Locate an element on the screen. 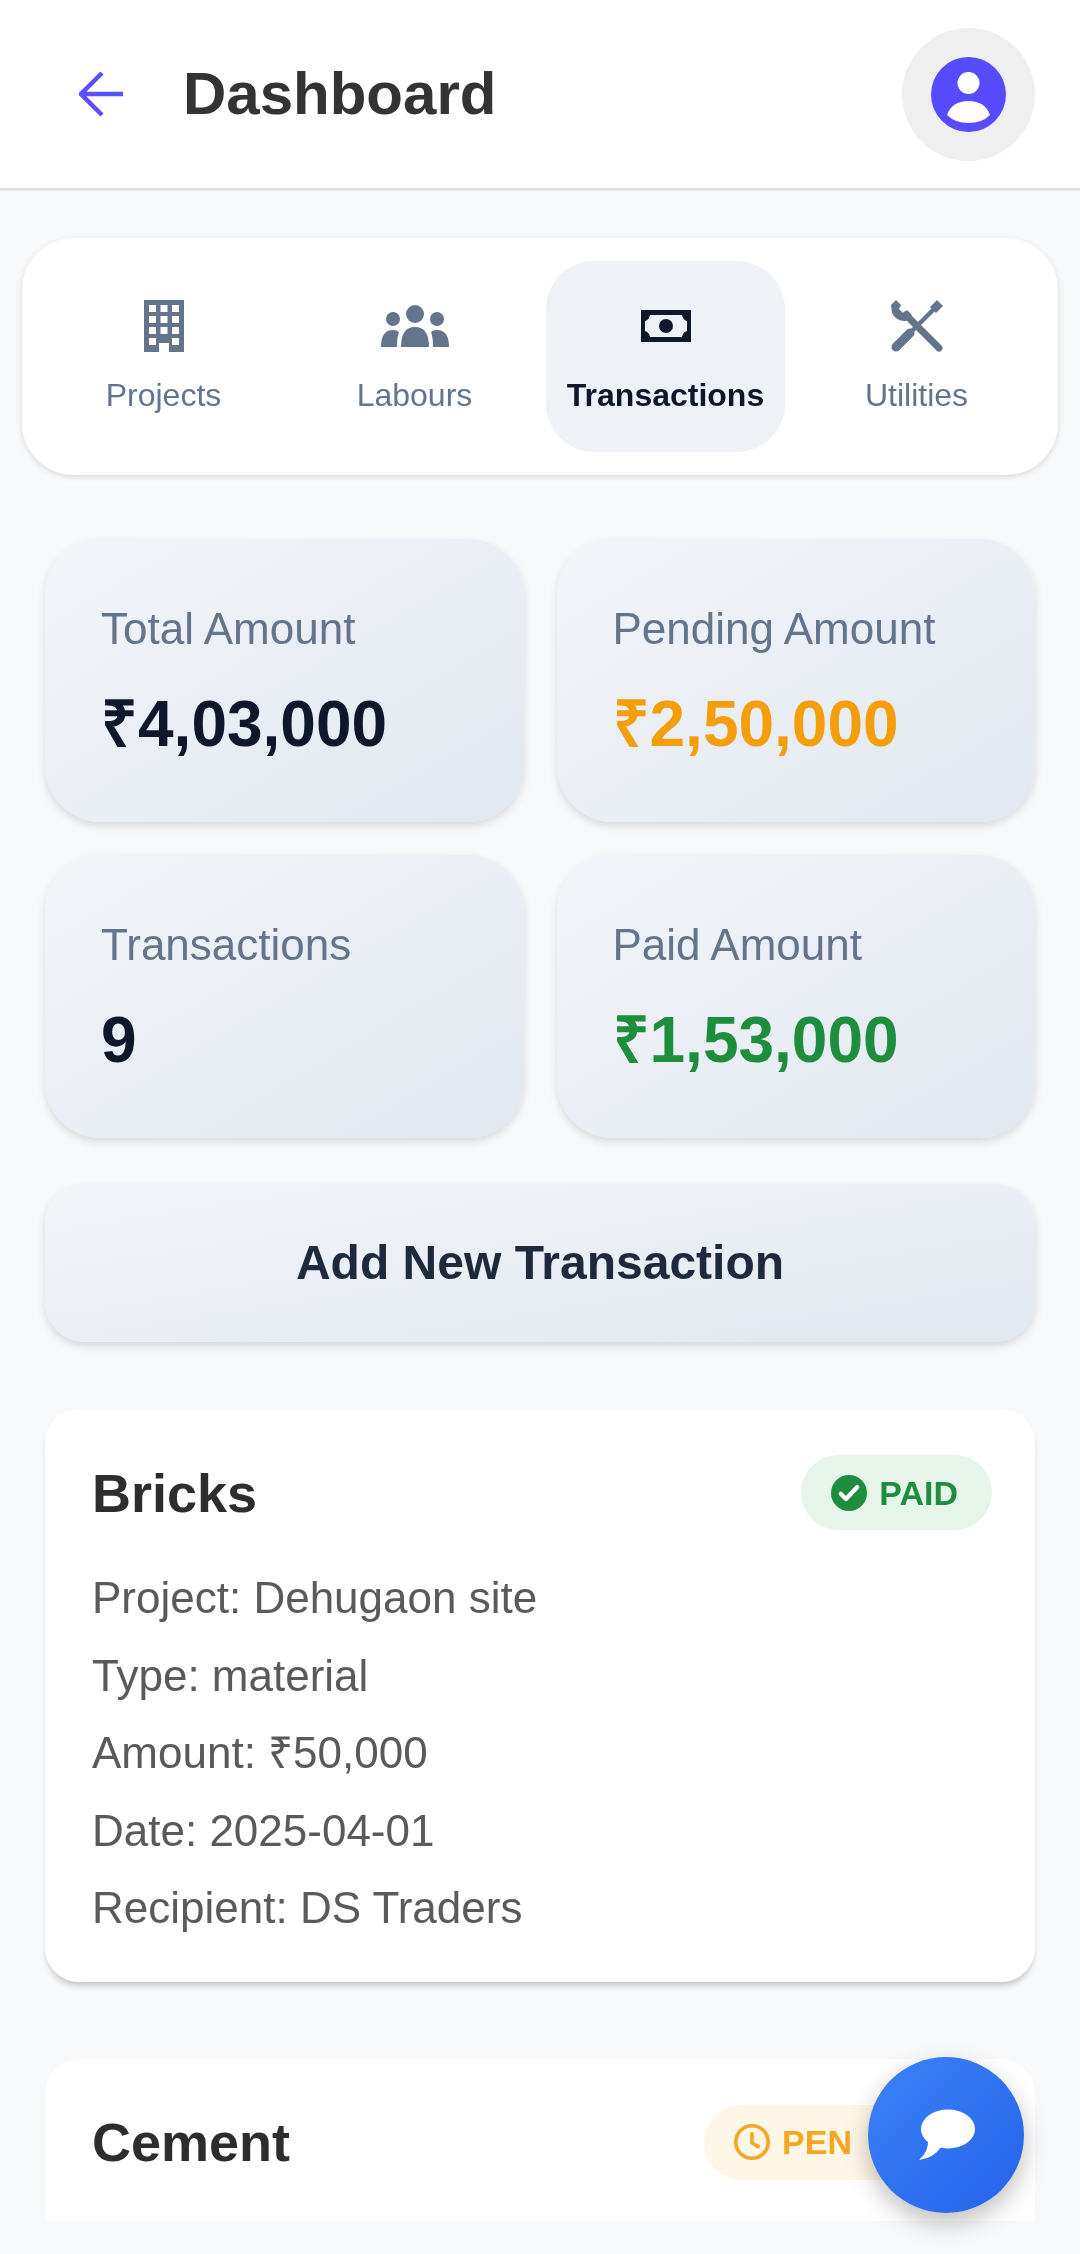  stat-label: Pending Amount is located at coordinates (774, 628).